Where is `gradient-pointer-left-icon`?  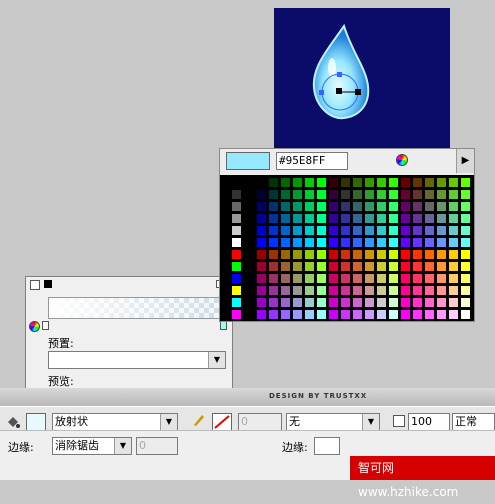
gradient-pointer-left-icon is located at coordinates (45, 325).